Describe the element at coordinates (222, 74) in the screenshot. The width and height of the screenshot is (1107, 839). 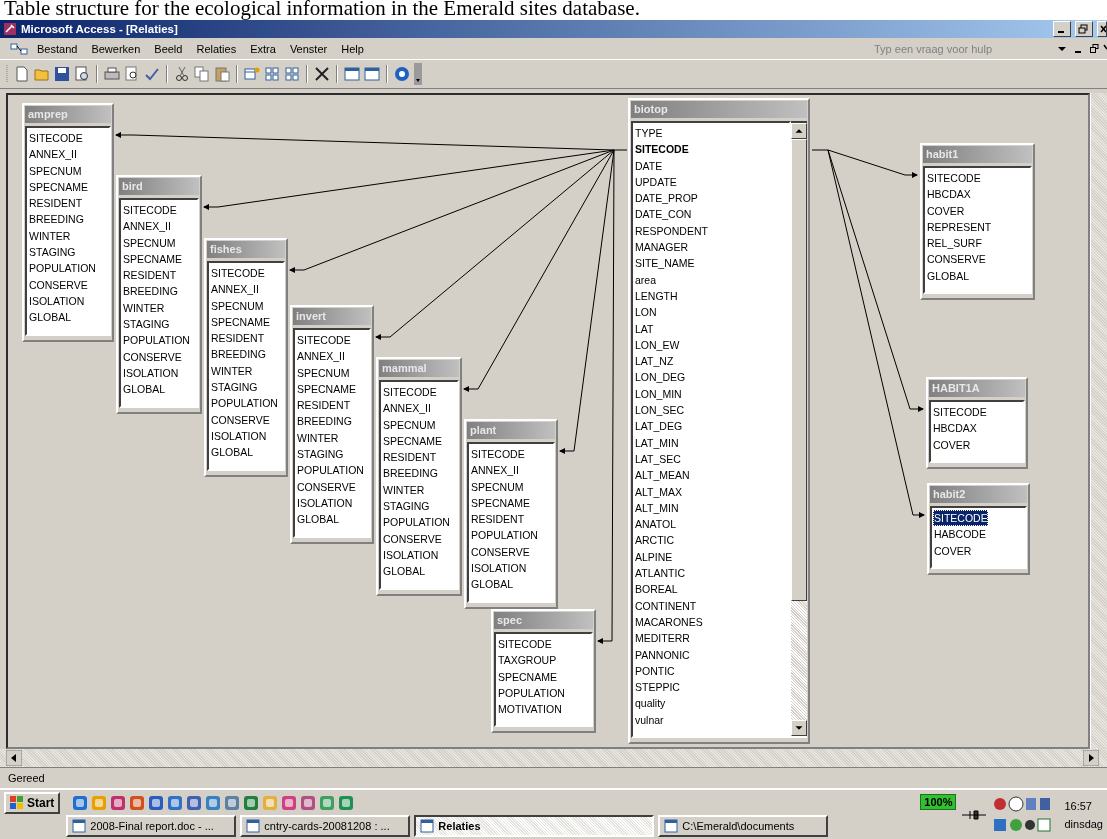
I see `clipboard-icon` at that location.